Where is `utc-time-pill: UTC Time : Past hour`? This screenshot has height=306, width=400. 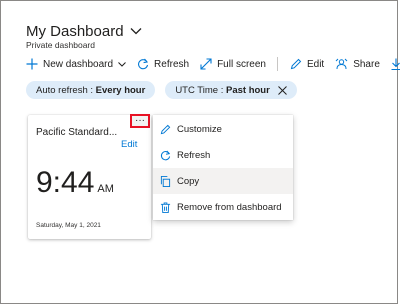
utc-time-pill: UTC Time : Past hour is located at coordinates (231, 90).